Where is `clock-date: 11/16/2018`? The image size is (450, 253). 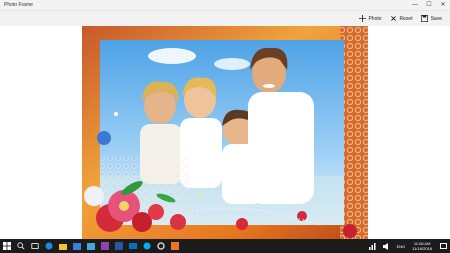
clock-date: 11/16/2018 is located at coordinates (422, 248).